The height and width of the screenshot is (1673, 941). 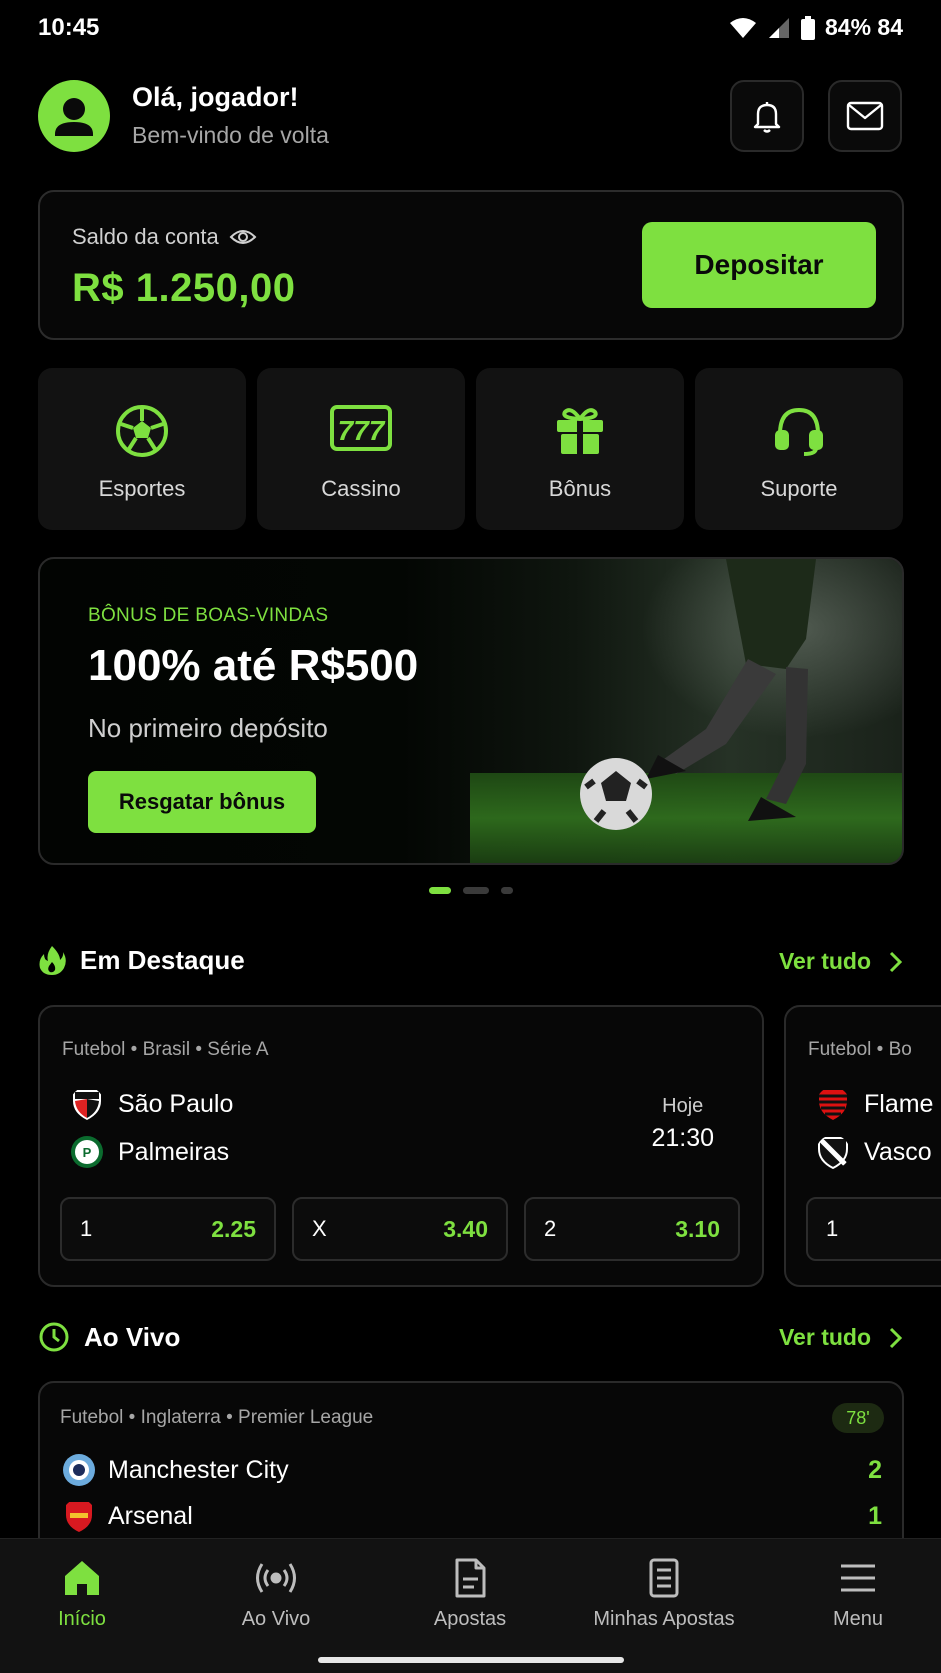 What do you see at coordinates (174, 1151) in the screenshot?
I see `away-team-name: Palmeiras` at bounding box center [174, 1151].